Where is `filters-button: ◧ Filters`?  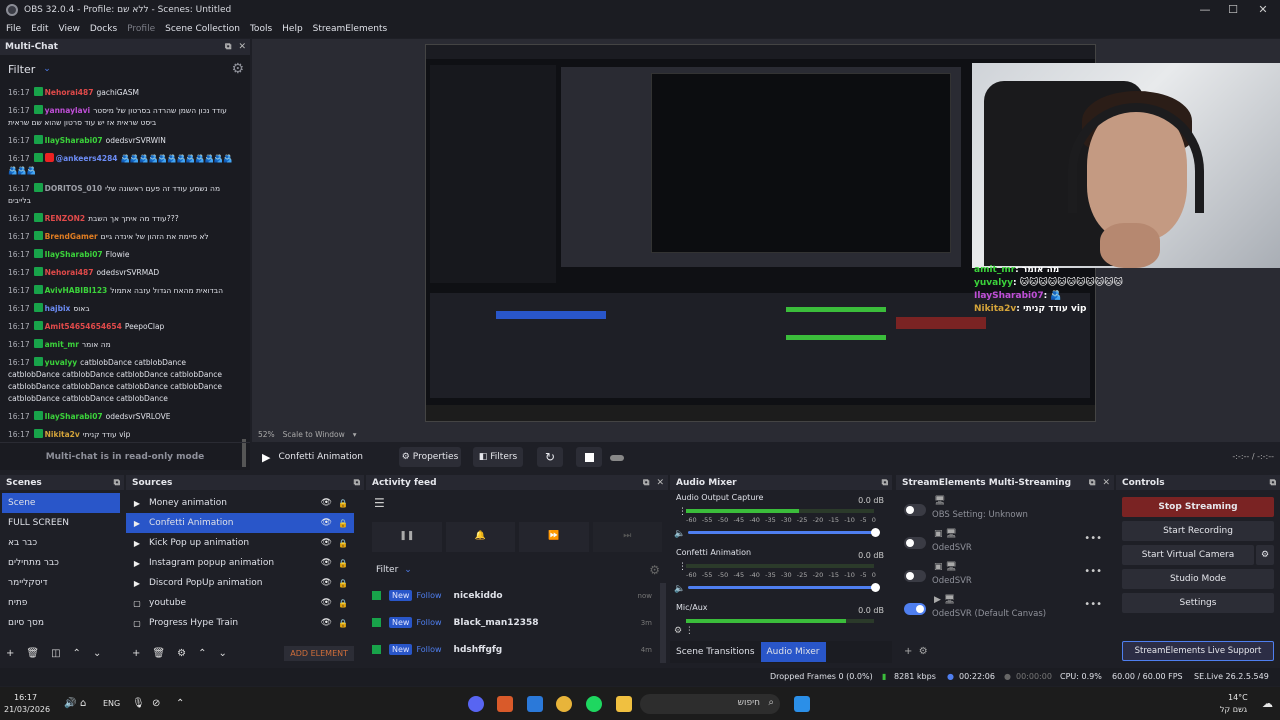 filters-button: ◧ Filters is located at coordinates (498, 457).